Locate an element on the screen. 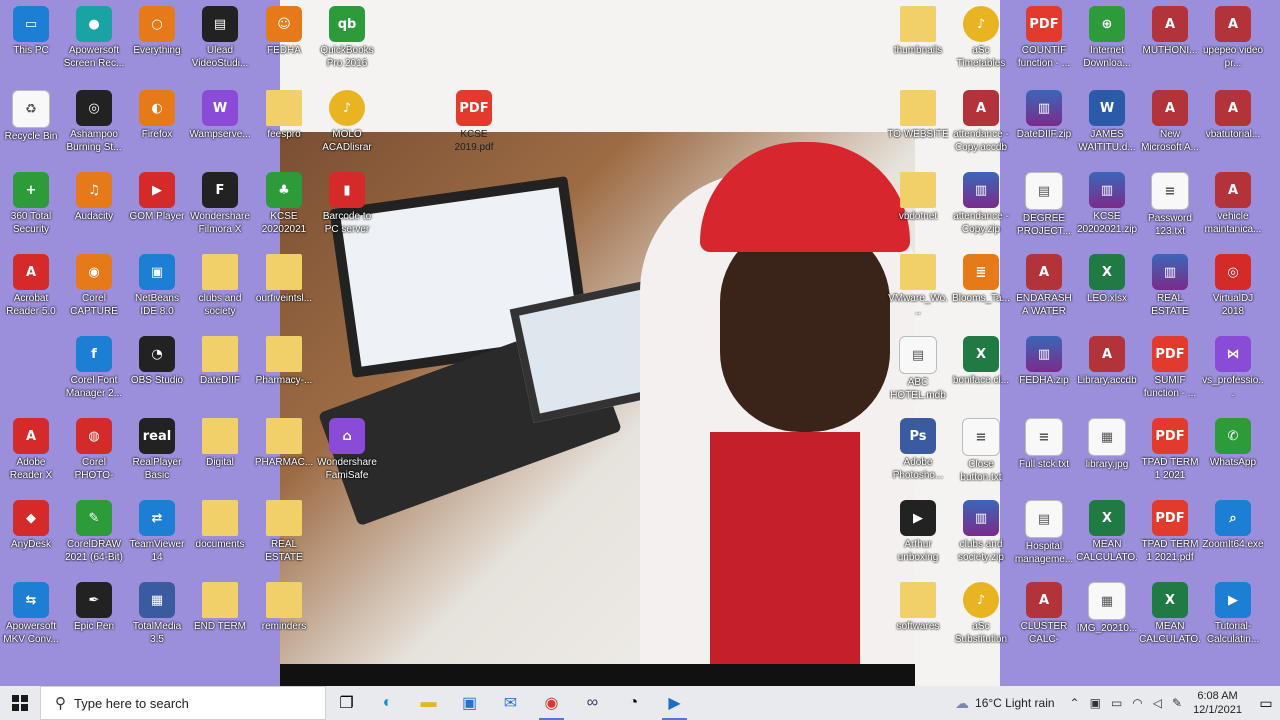  file-explorer-button: ▬ is located at coordinates (428, 703).